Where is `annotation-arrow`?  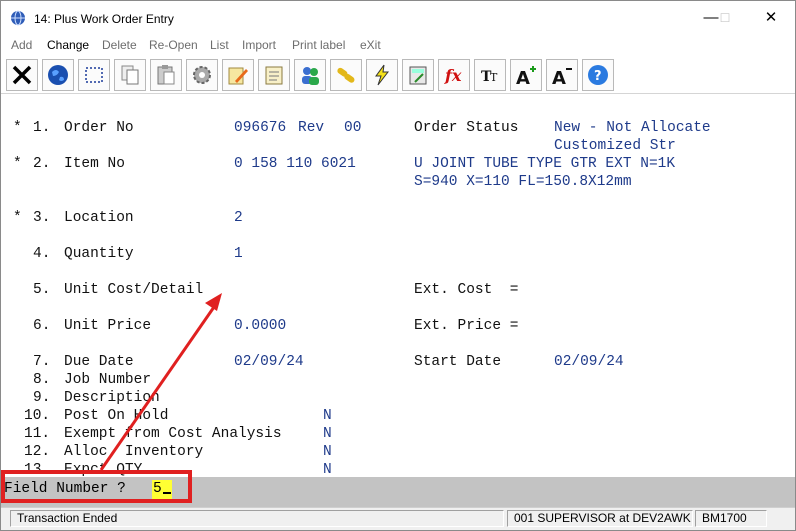
annotation-arrow is located at coordinates (160, 382).